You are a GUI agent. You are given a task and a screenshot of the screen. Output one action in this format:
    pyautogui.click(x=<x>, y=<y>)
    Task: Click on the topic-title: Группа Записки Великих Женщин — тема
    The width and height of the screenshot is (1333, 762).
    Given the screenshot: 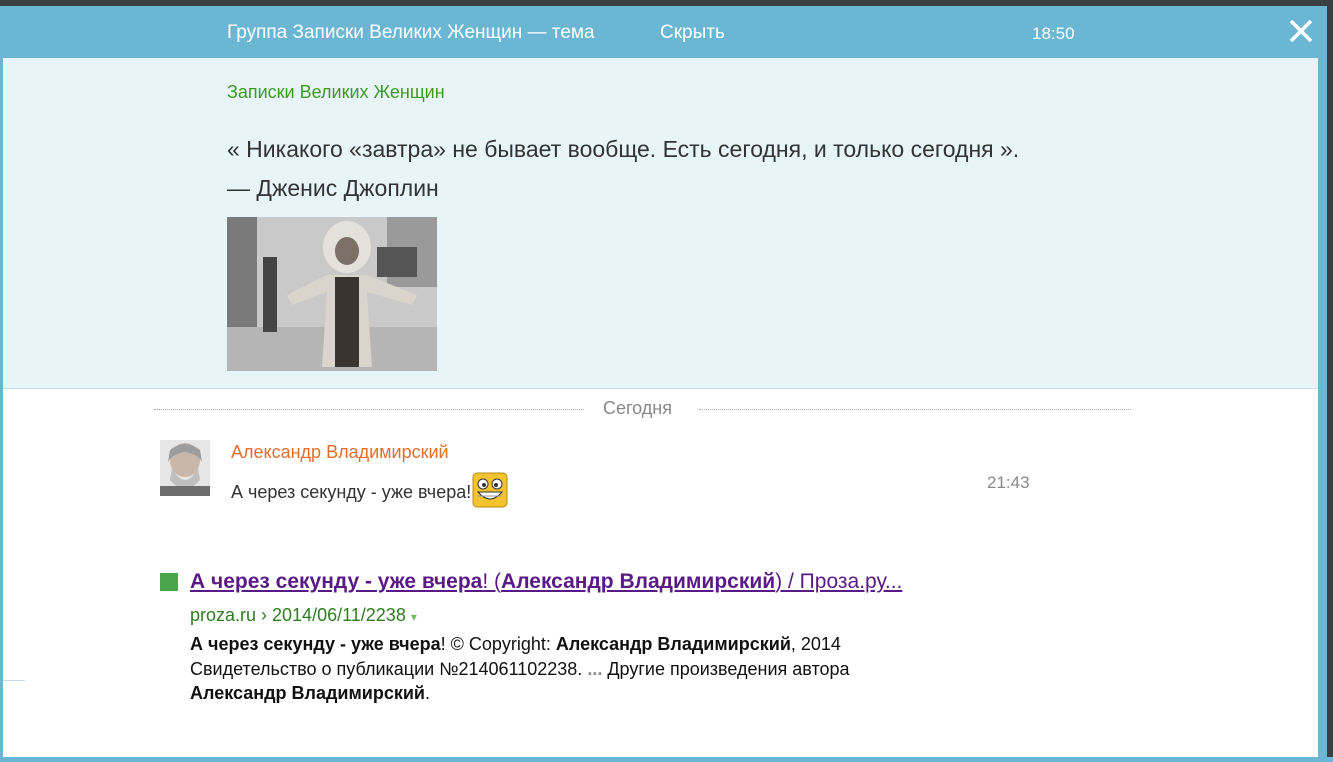 What is the action you would take?
    pyautogui.click(x=411, y=32)
    